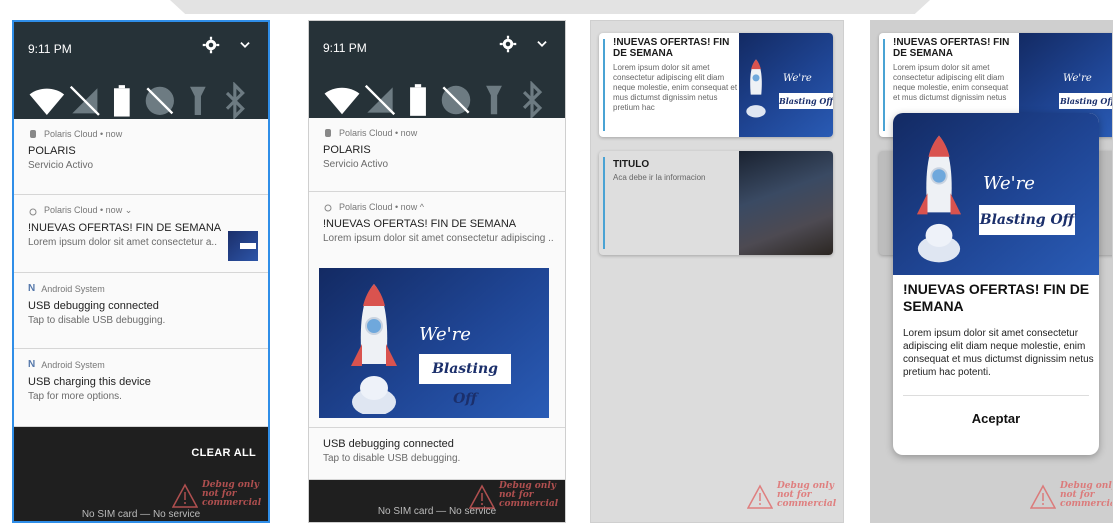 This screenshot has height=523, width=1113. What do you see at coordinates (75, 396) in the screenshot?
I see `notification-text: Tap for more options.` at bounding box center [75, 396].